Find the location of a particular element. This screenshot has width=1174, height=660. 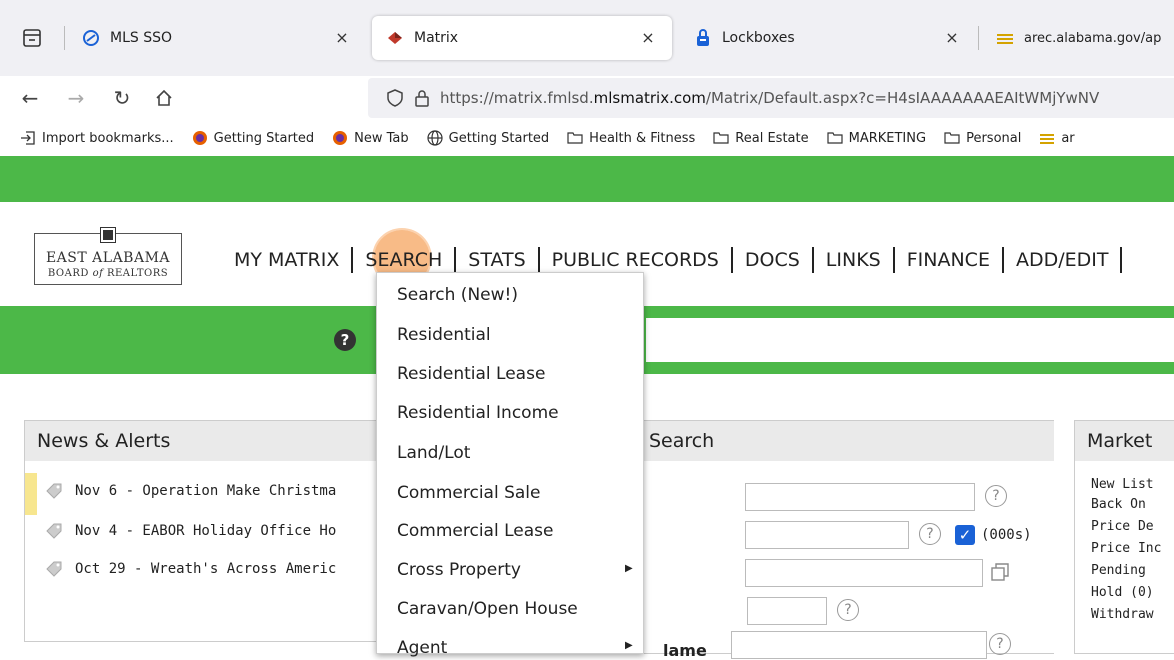

market-line: Price De is located at coordinates (1122, 526).